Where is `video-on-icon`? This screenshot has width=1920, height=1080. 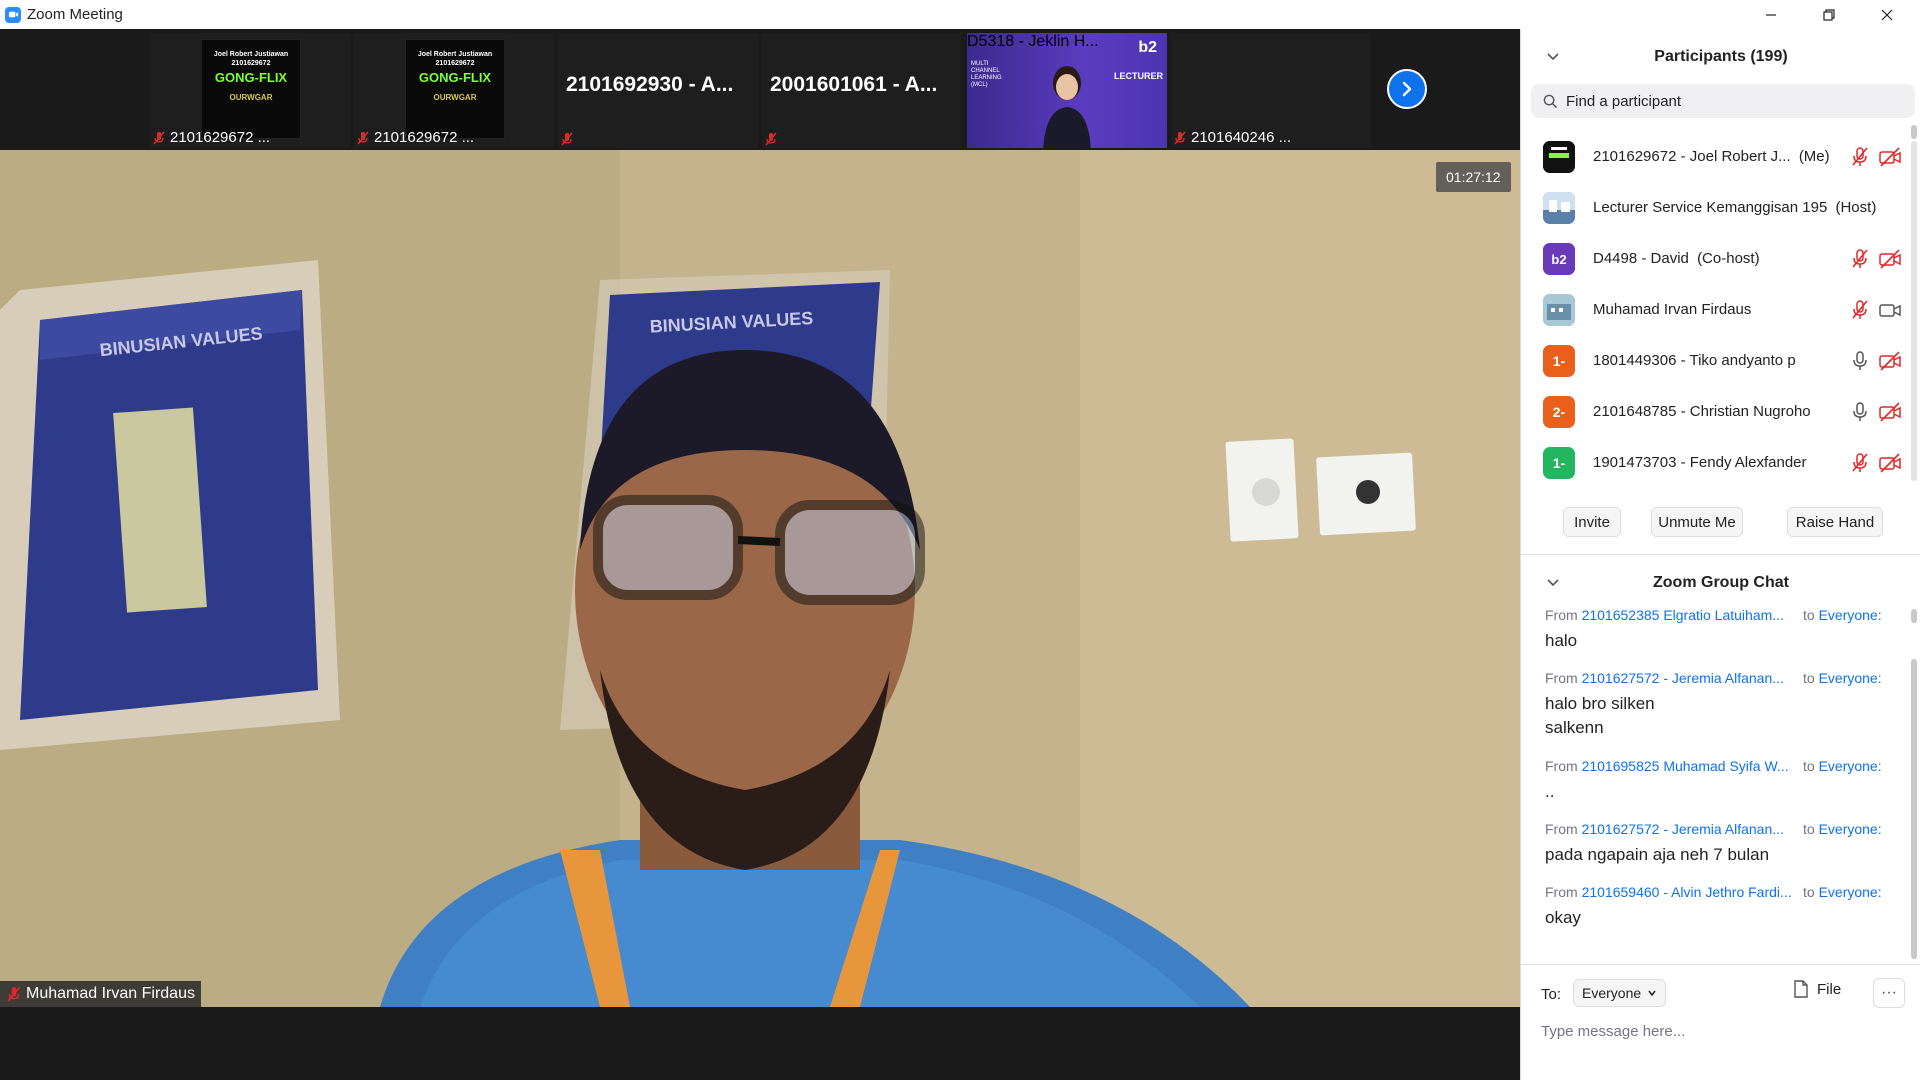 video-on-icon is located at coordinates (1890, 310).